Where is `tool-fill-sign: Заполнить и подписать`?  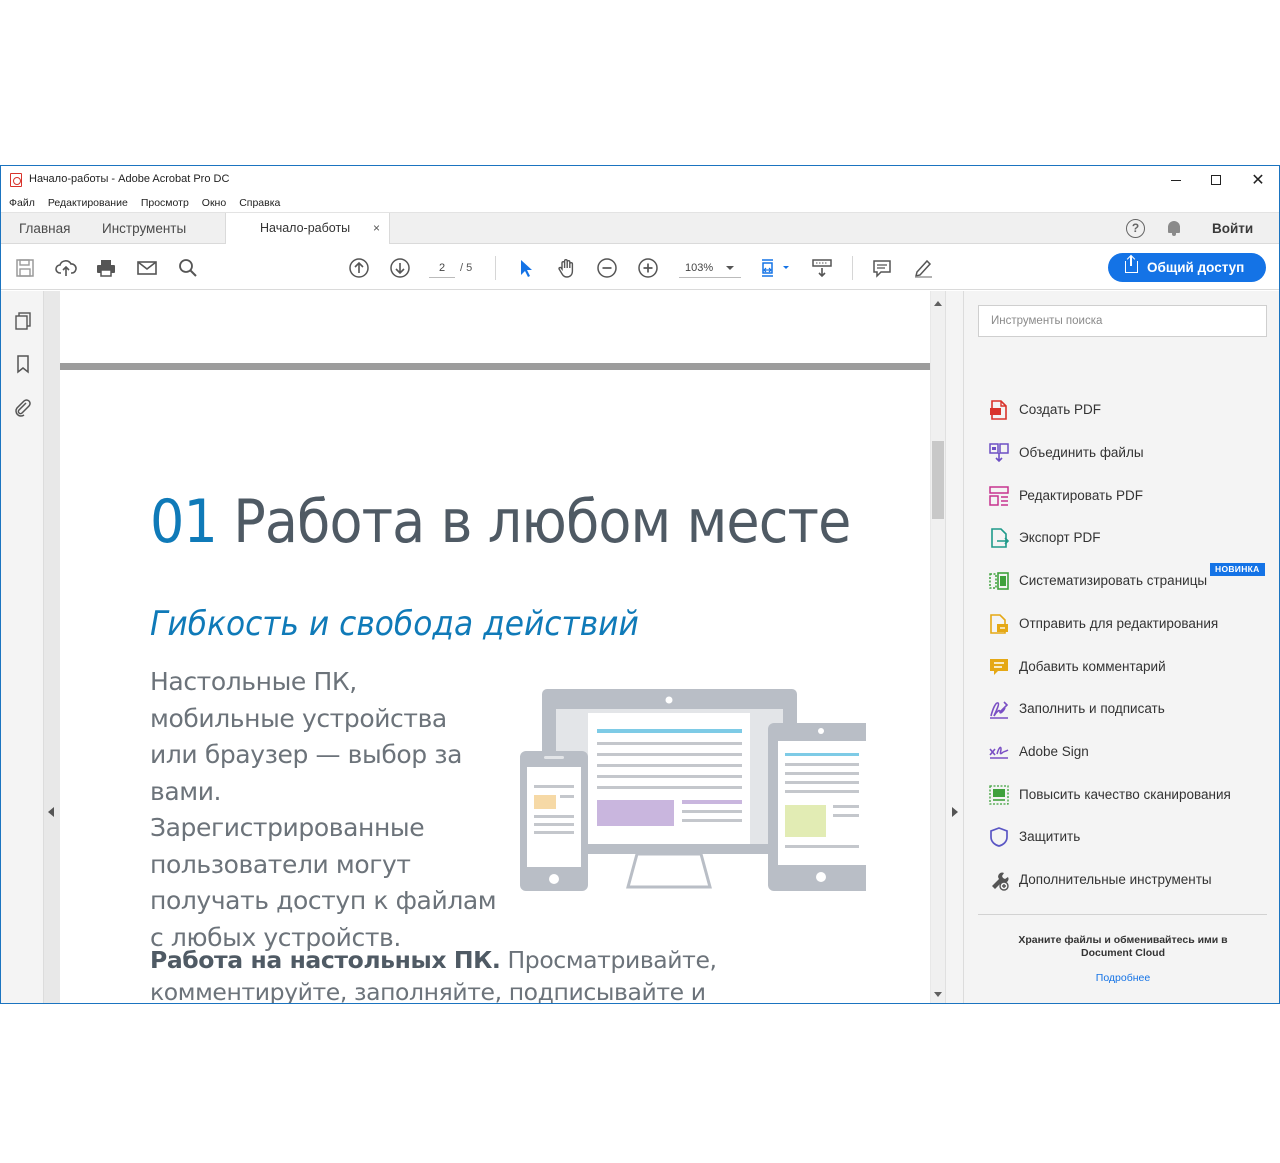
tool-fill-sign: Заполнить и подписать is located at coordinates (1133, 710).